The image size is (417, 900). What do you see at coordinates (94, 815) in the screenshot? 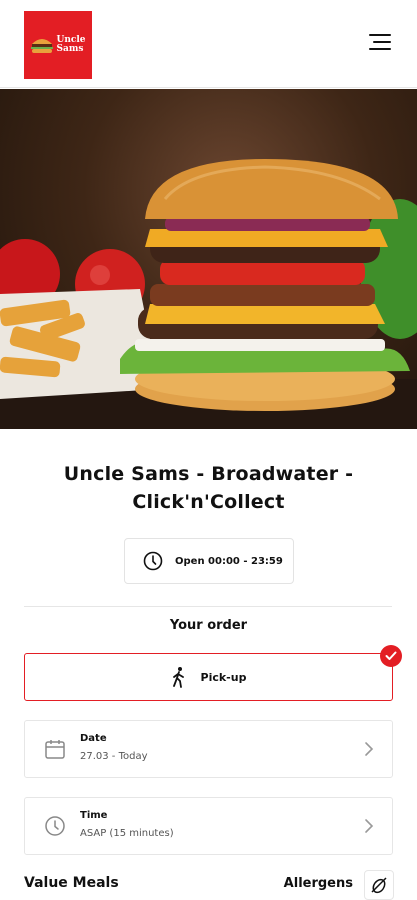
I see `time-label: Time` at bounding box center [94, 815].